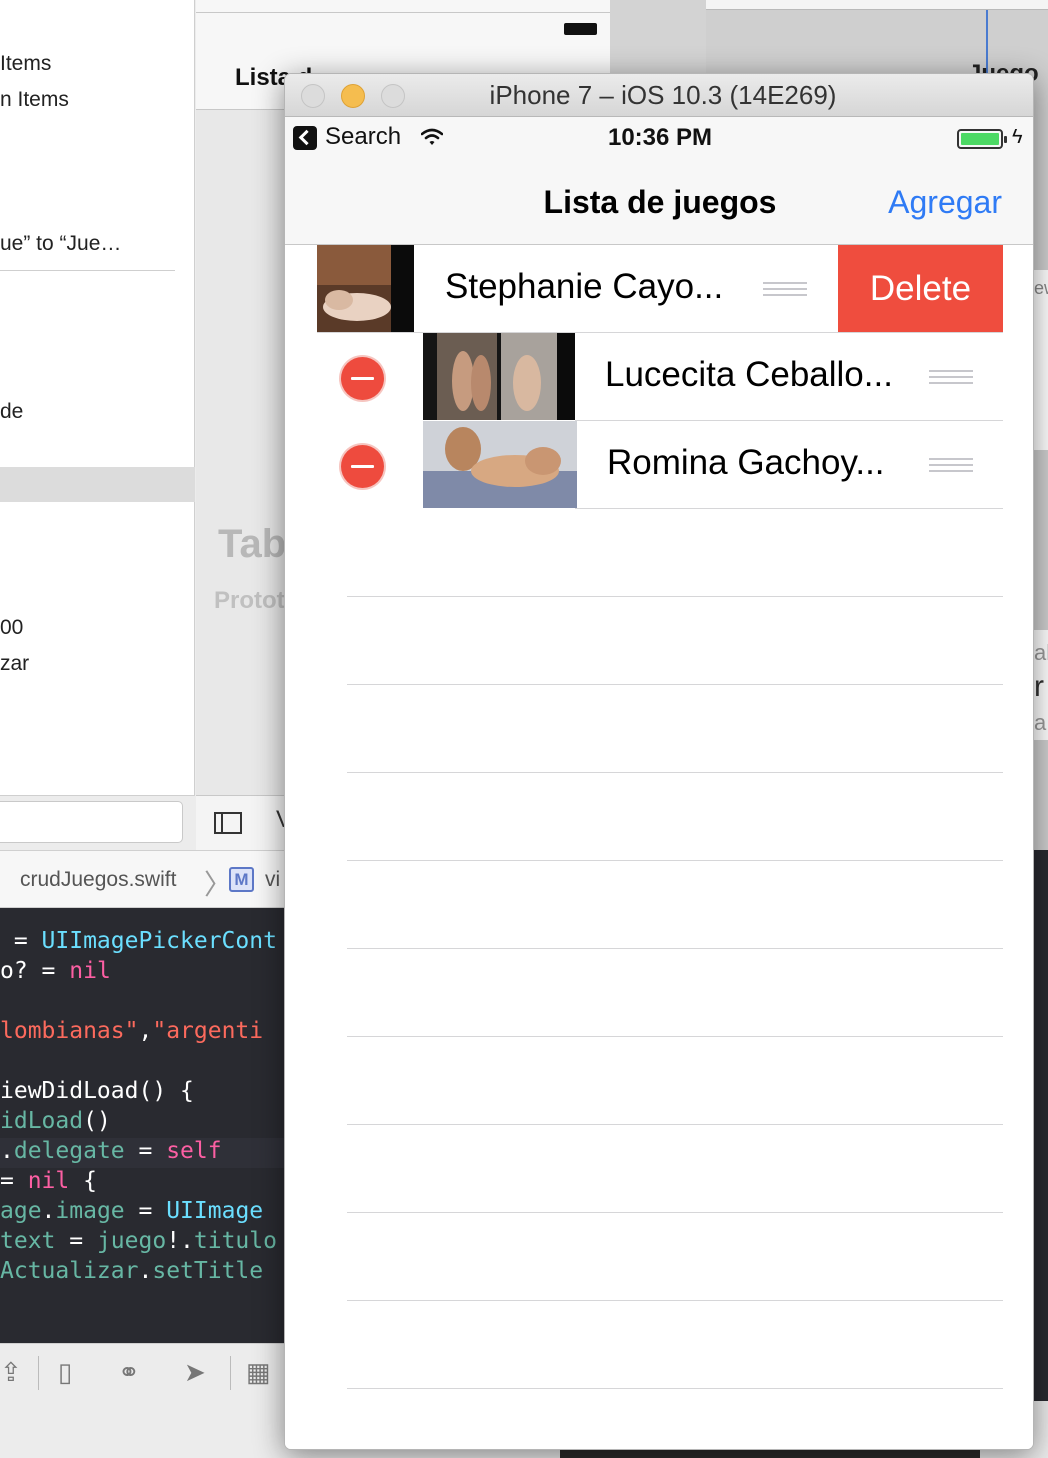  I want to click on delete-button: Delete, so click(920, 288).